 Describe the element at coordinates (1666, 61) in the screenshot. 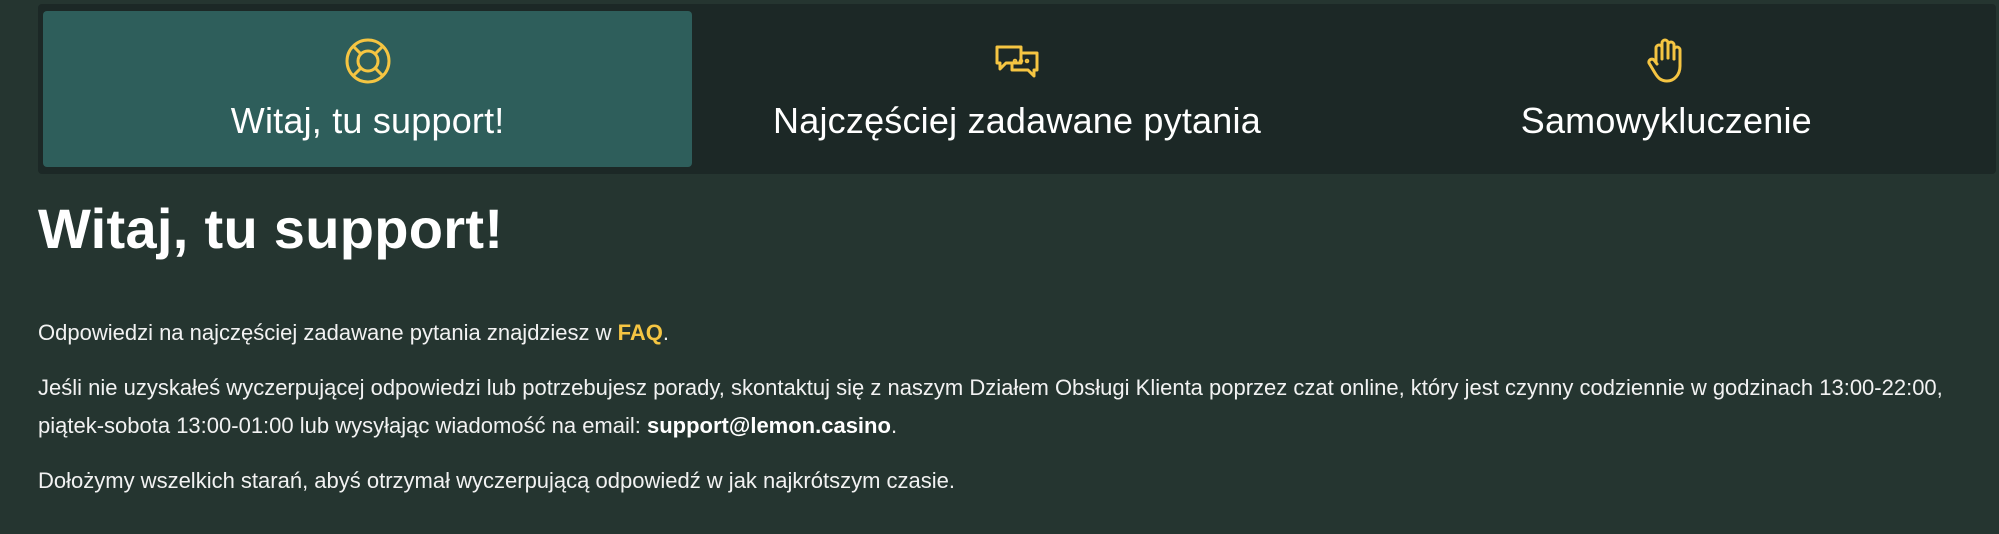

I see `raised-hand-icon` at that location.